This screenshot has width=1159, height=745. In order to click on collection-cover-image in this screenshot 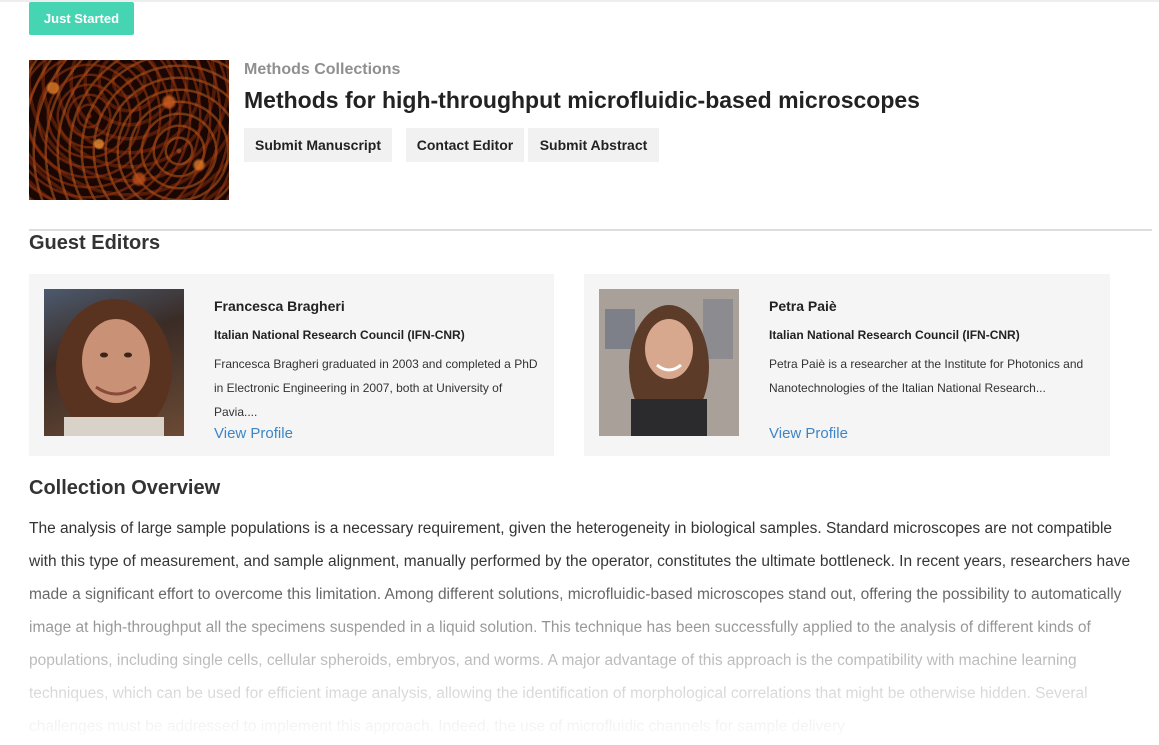, I will do `click(129, 130)`.